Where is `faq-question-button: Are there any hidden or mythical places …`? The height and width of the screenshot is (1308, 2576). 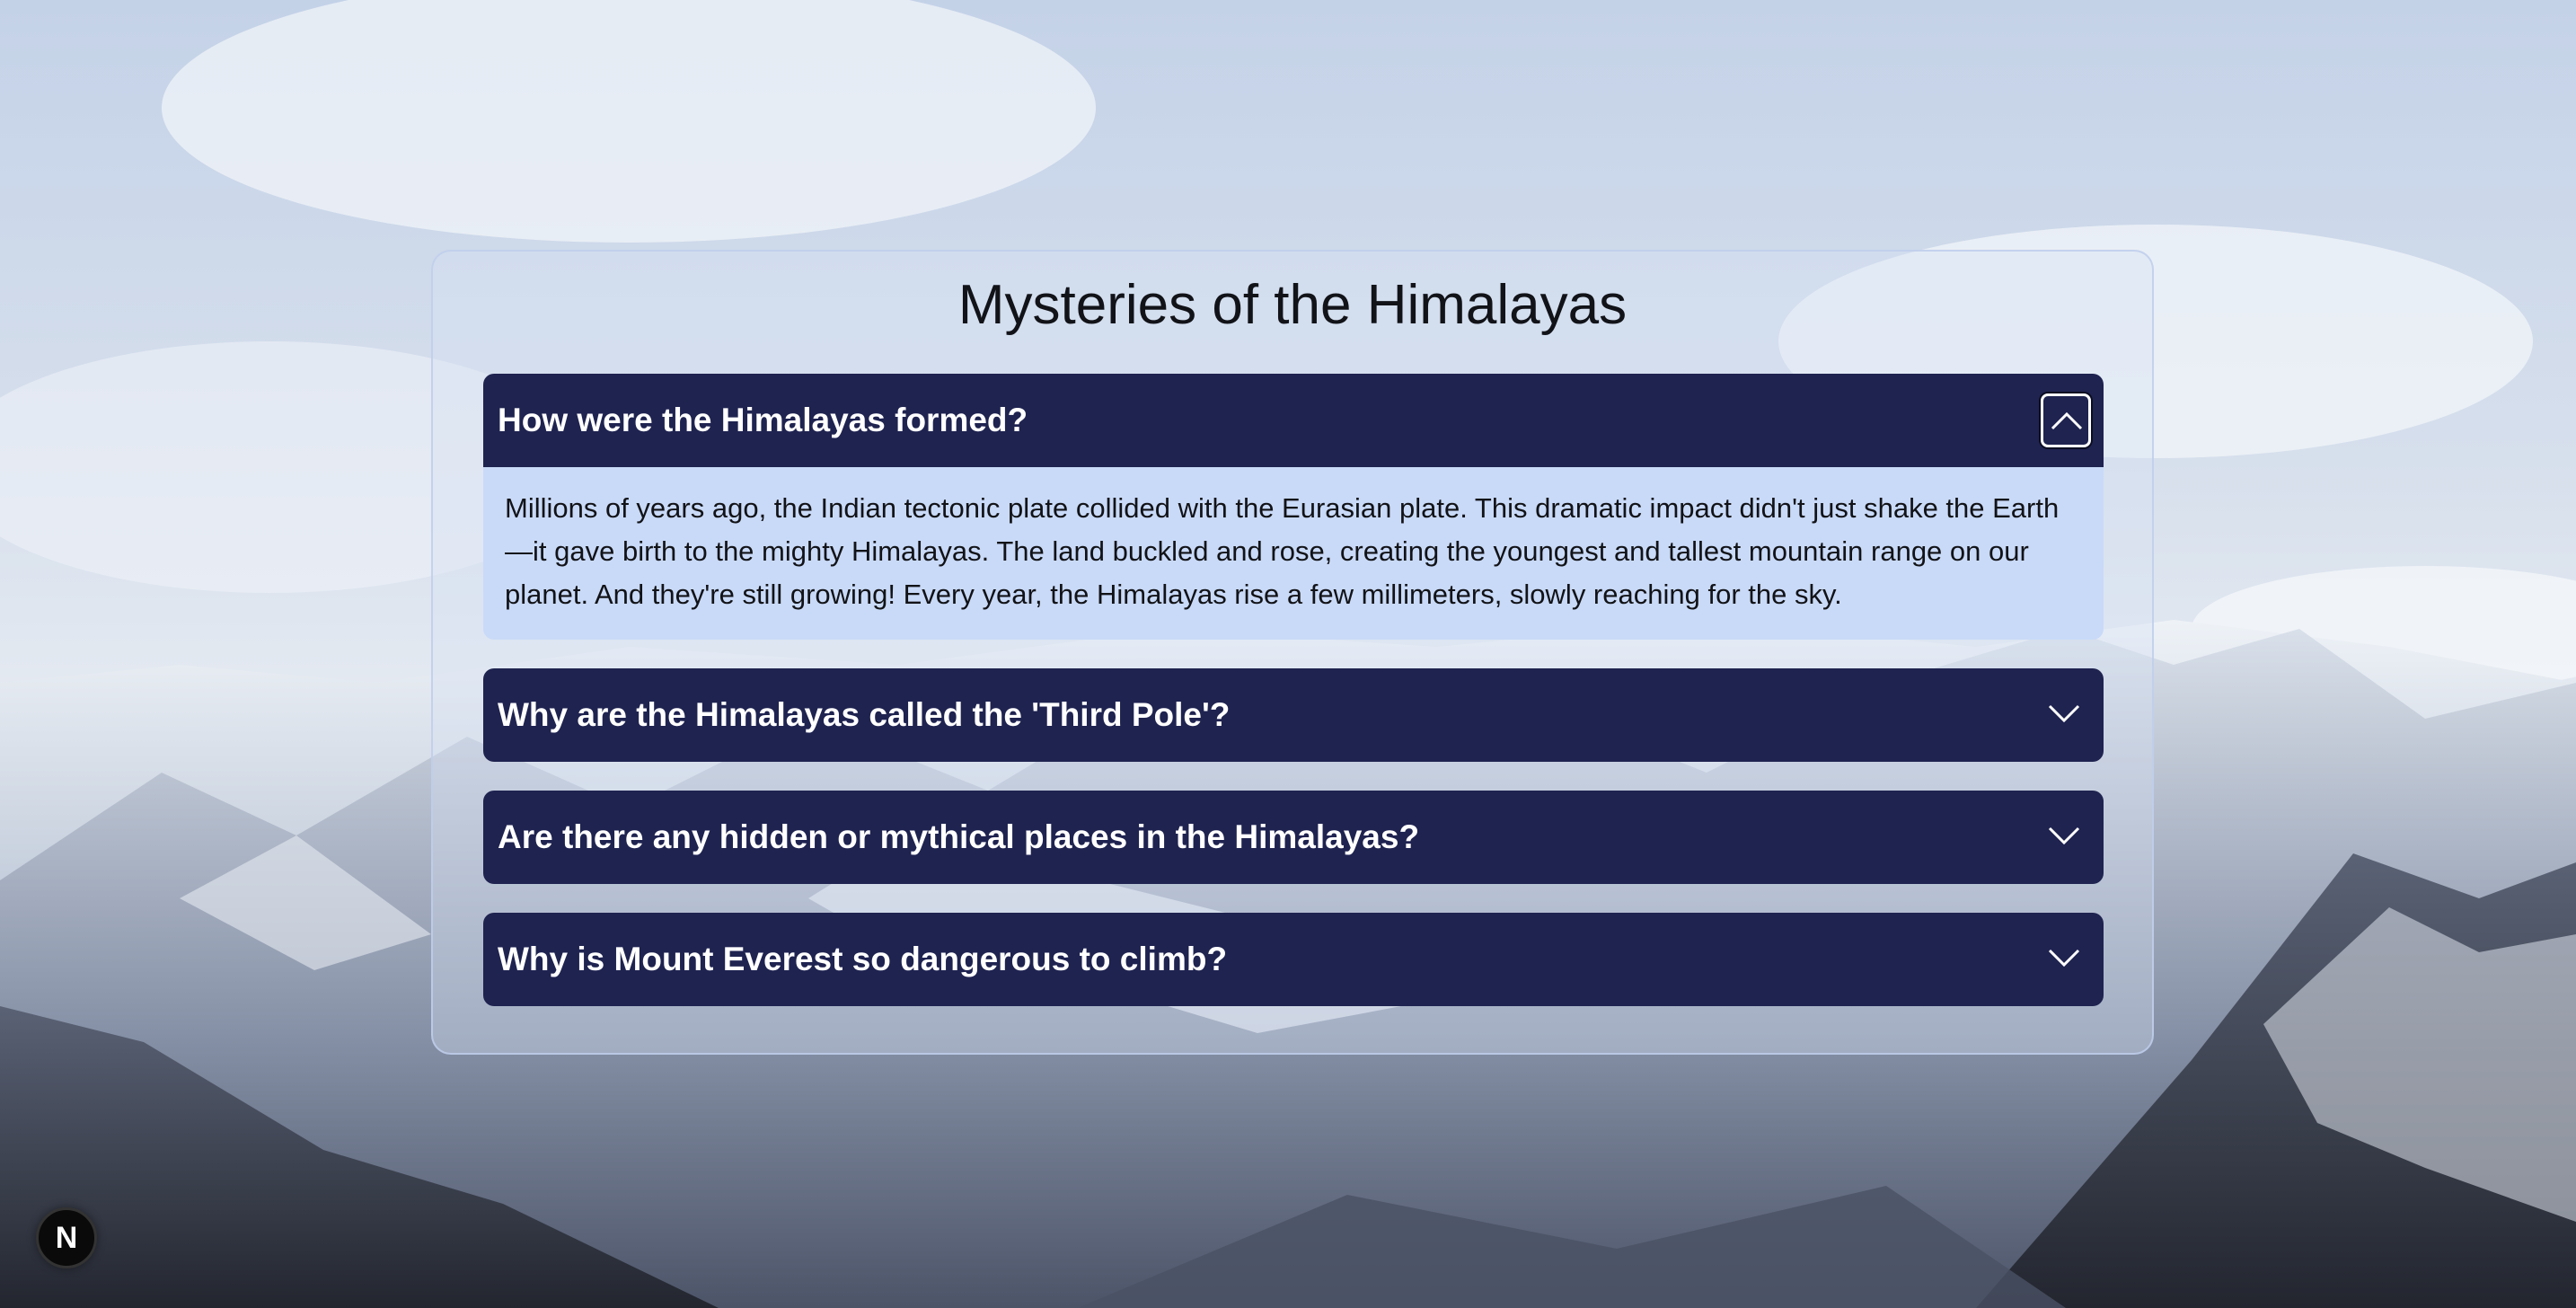 faq-question-button: Are there any hidden or mythical places … is located at coordinates (1293, 837).